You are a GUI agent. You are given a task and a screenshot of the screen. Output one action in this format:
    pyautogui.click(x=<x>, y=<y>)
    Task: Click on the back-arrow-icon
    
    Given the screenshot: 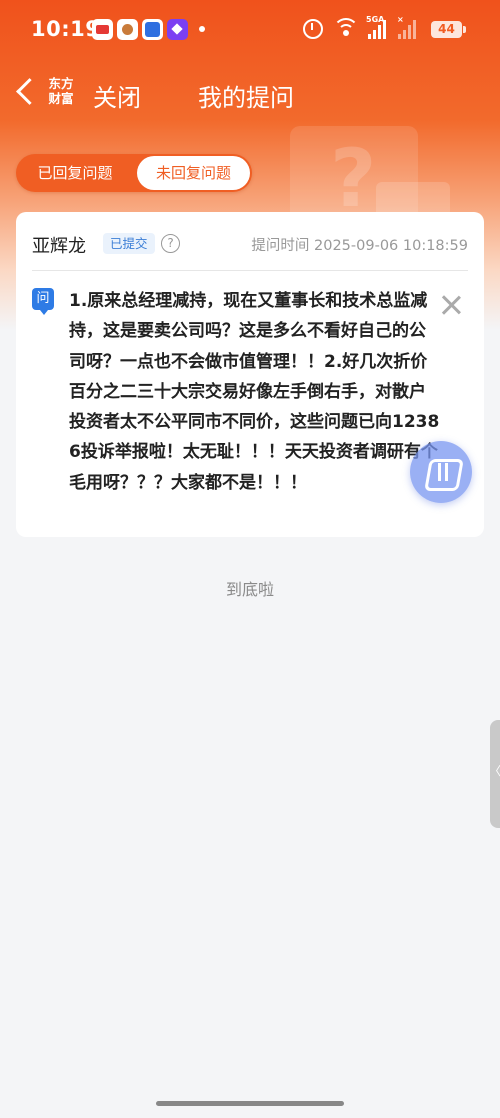 What is the action you would take?
    pyautogui.click(x=26, y=92)
    